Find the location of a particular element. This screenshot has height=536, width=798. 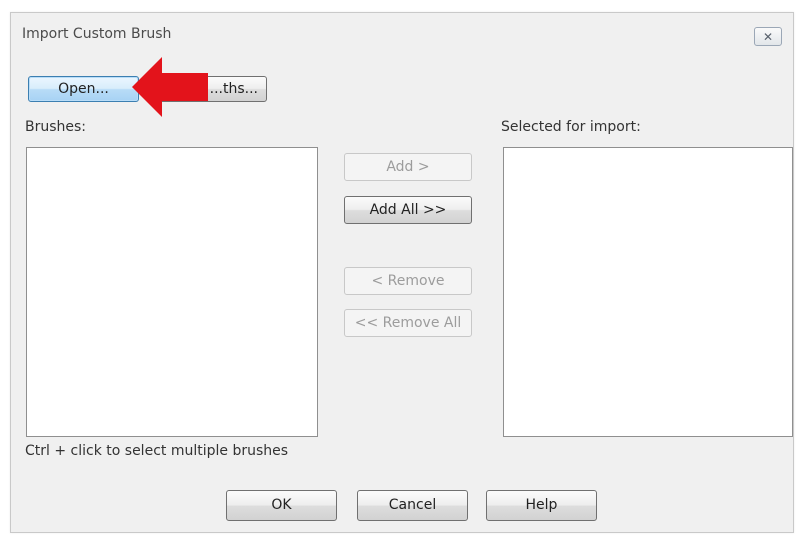

remove-all-button: << Remove All is located at coordinates (408, 323).